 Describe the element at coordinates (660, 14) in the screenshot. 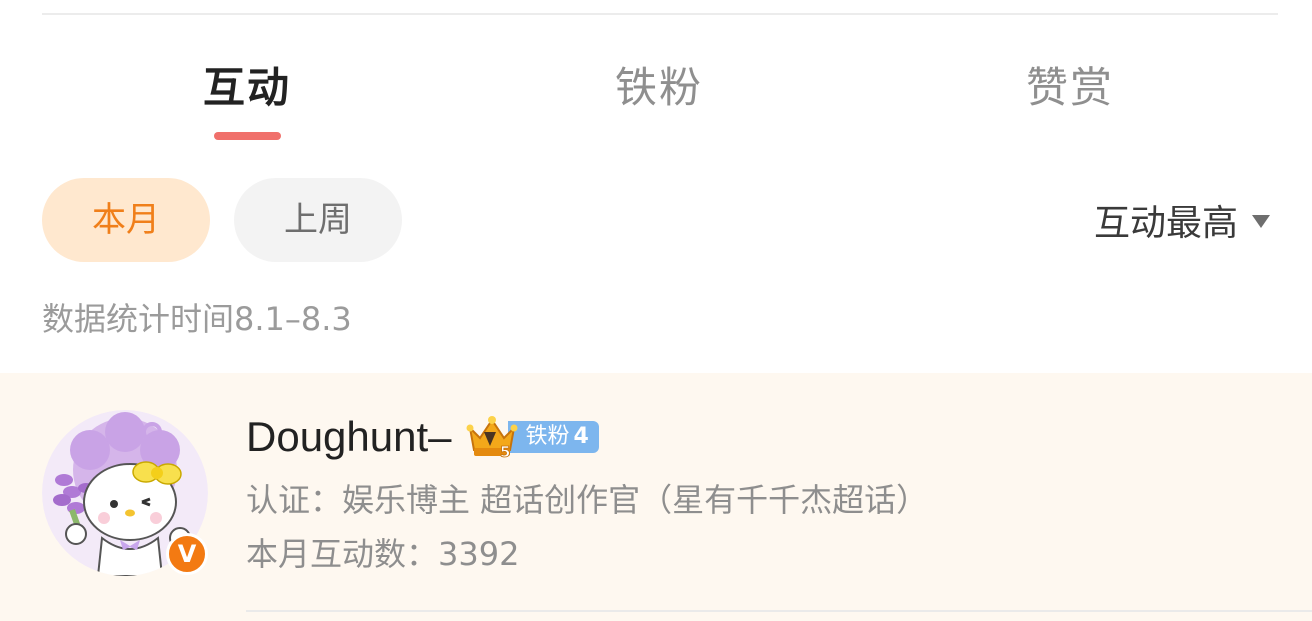

I see `top-divider` at that location.